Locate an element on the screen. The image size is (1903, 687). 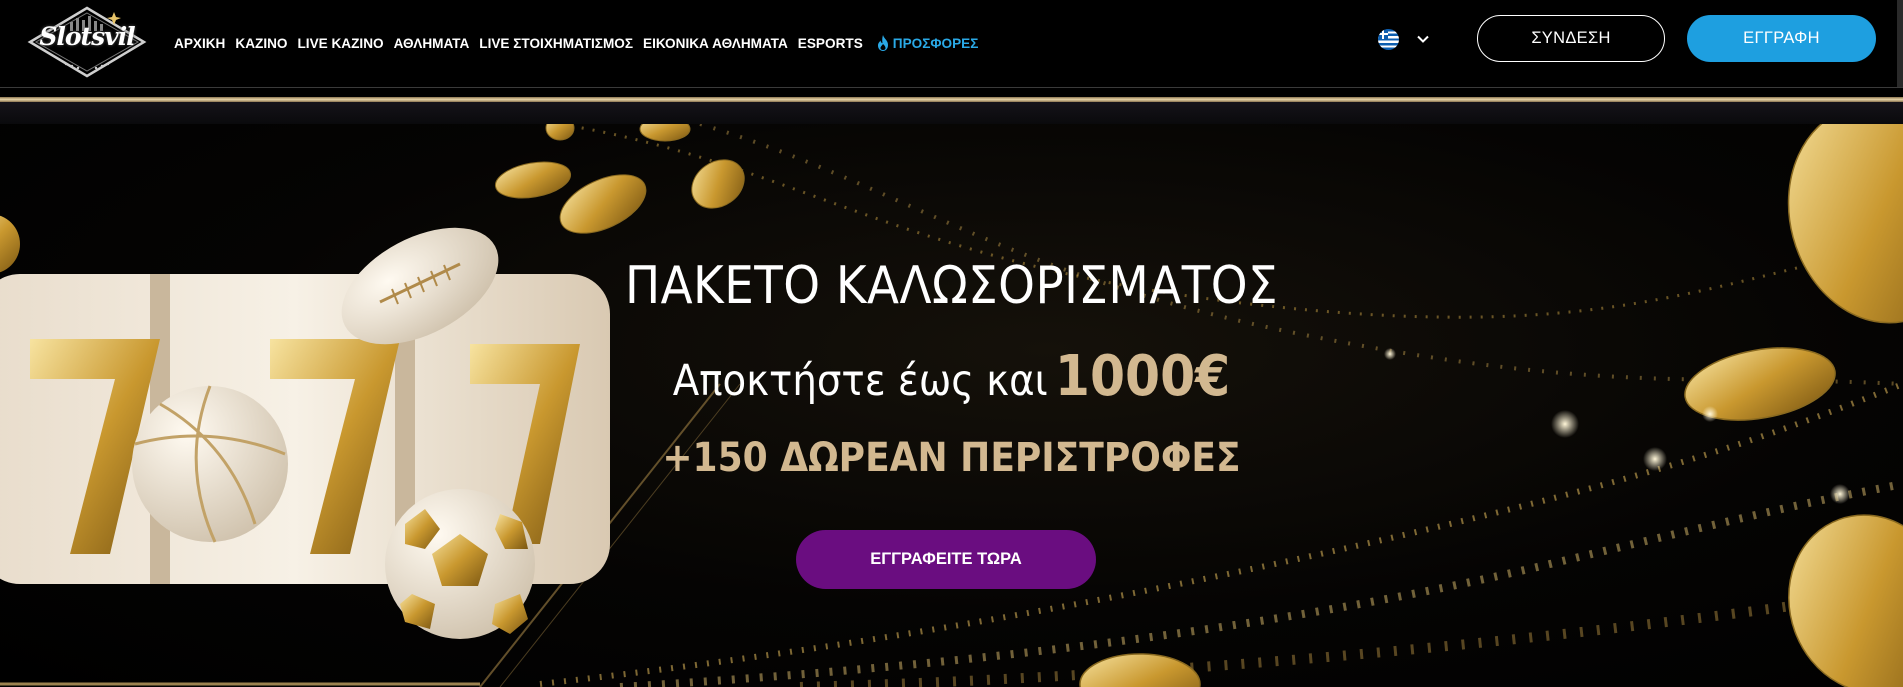
greek-flag-icon is located at coordinates (1388, 39).